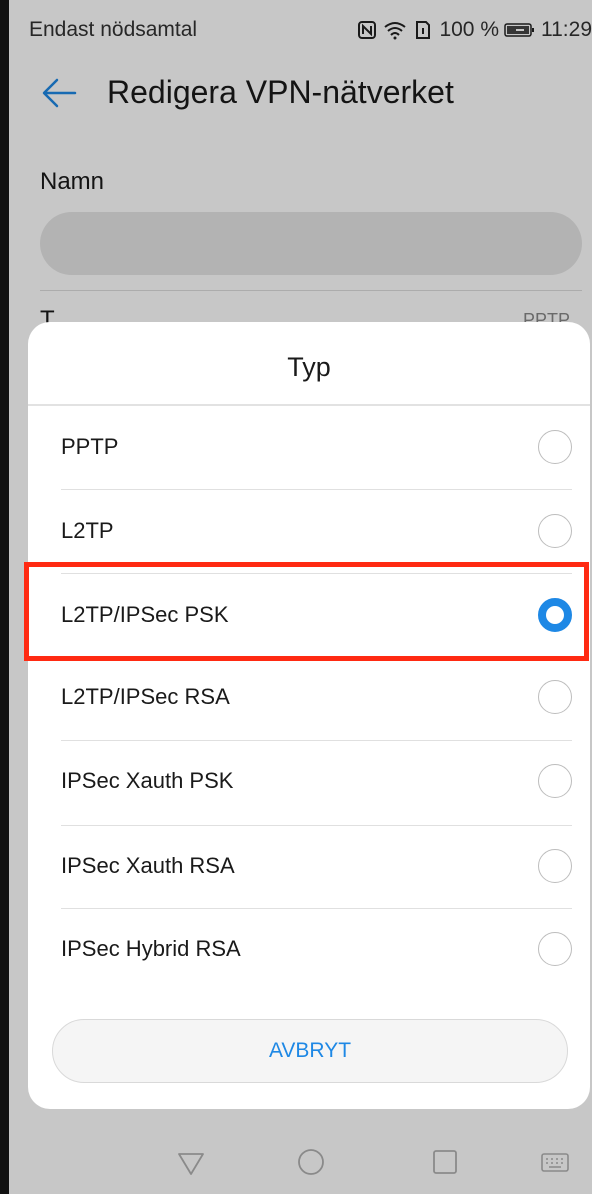 Image resolution: width=592 pixels, height=1194 pixels. Describe the element at coordinates (309, 447) in the screenshot. I see `option-pptp: PPTP` at that location.